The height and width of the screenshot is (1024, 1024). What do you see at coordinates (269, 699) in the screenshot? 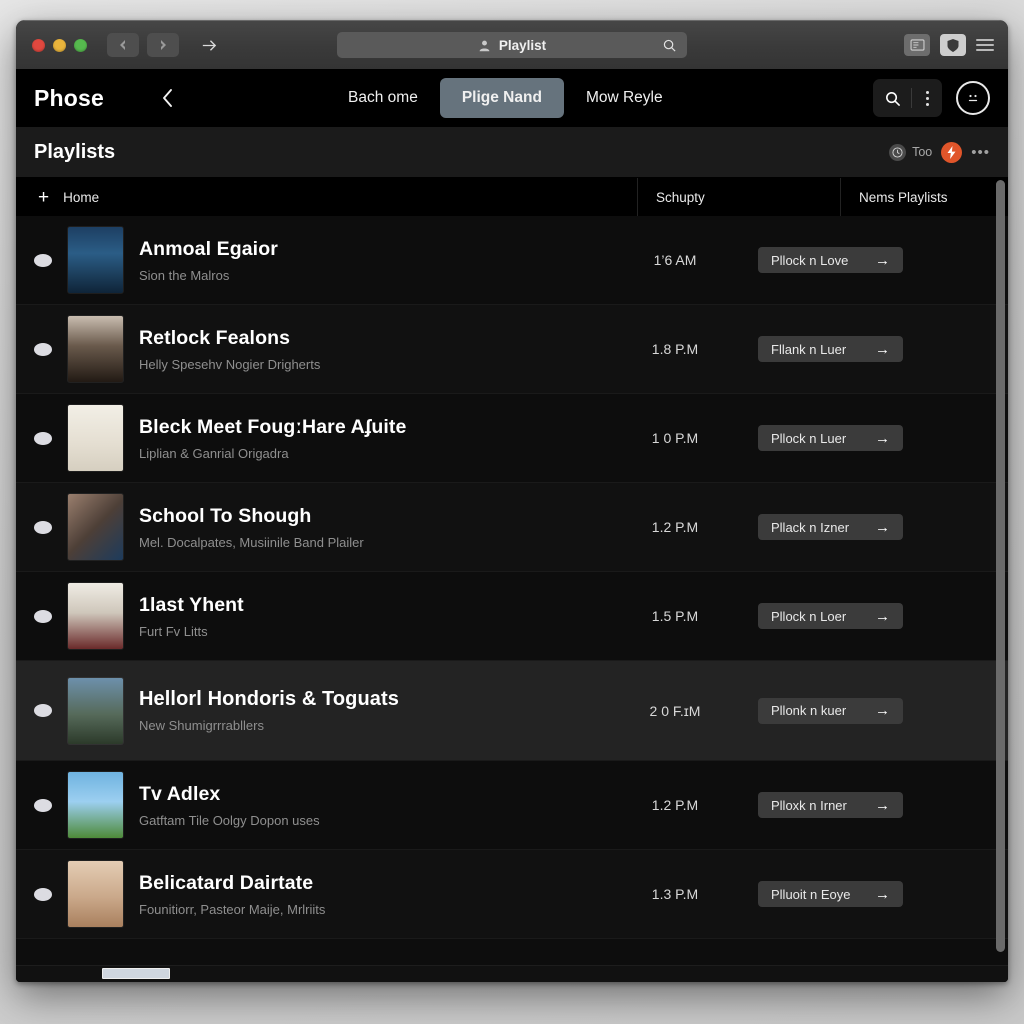
I see `row-title: Hellorl Hondoris & Toguats` at bounding box center [269, 699].